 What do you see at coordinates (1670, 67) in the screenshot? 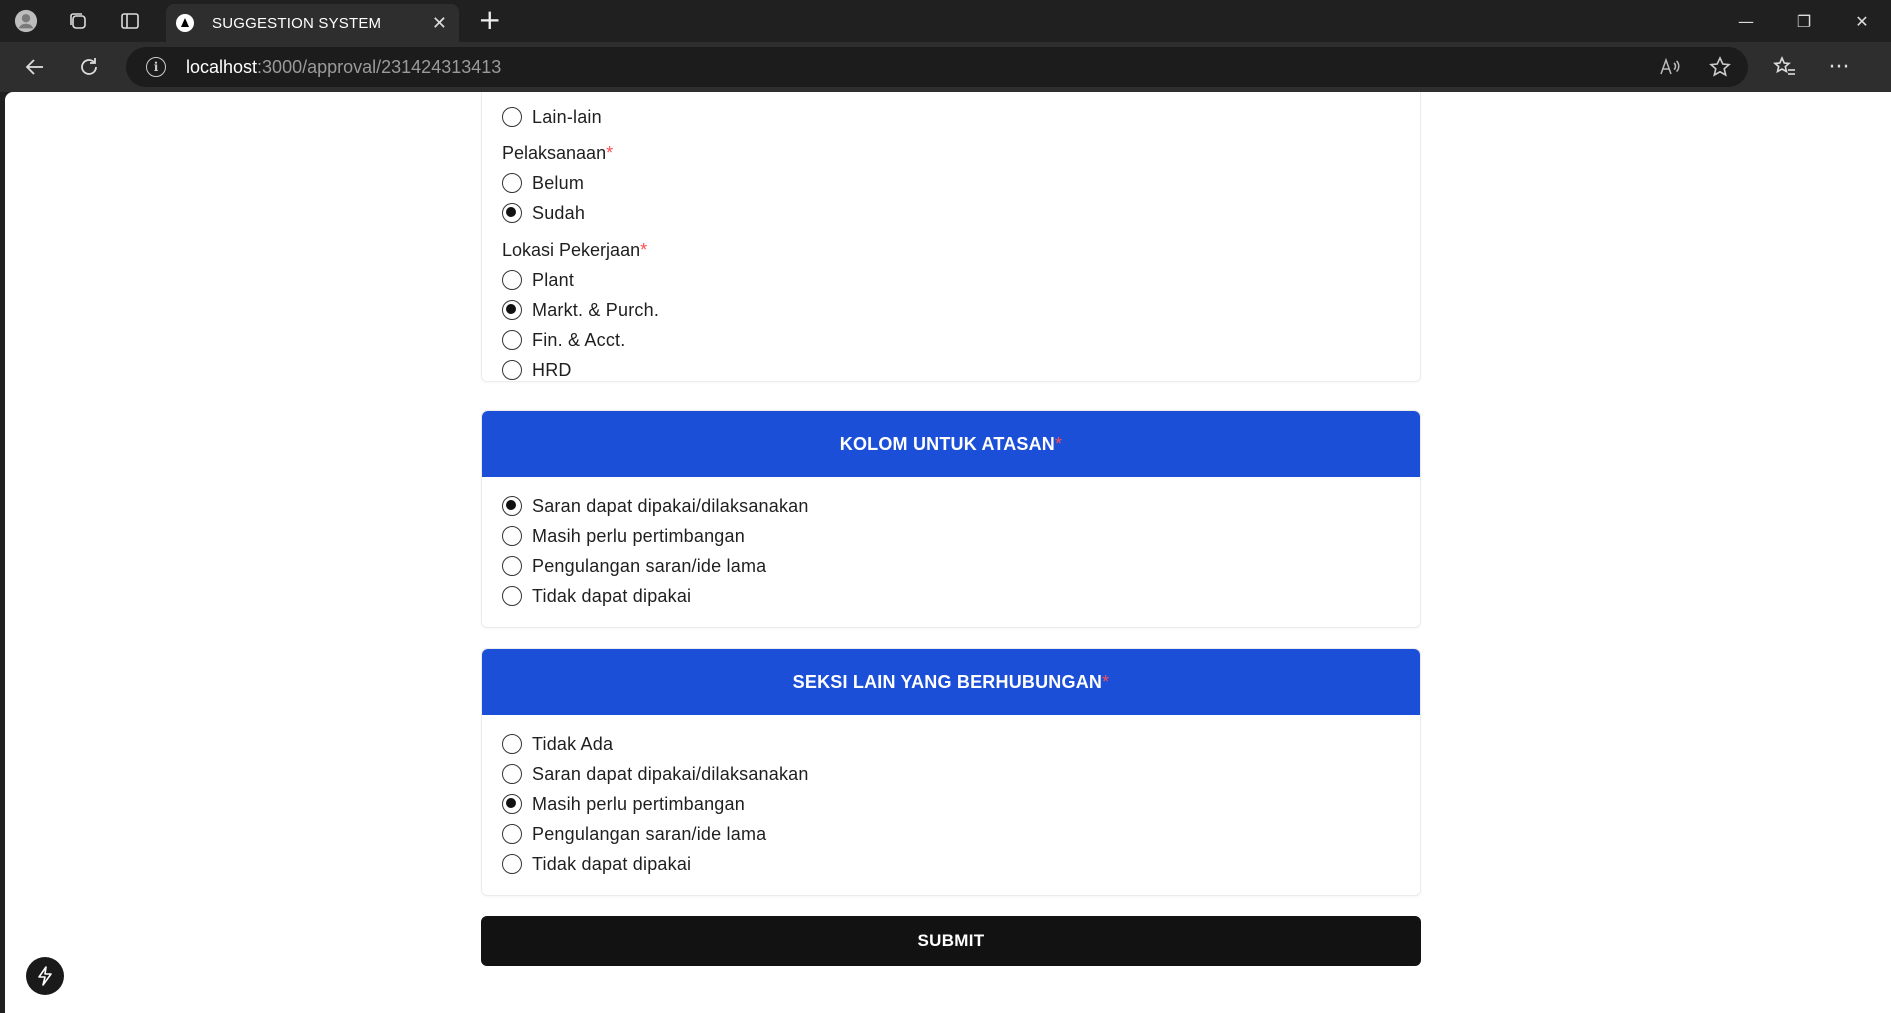
I see `read-aloud-icon` at bounding box center [1670, 67].